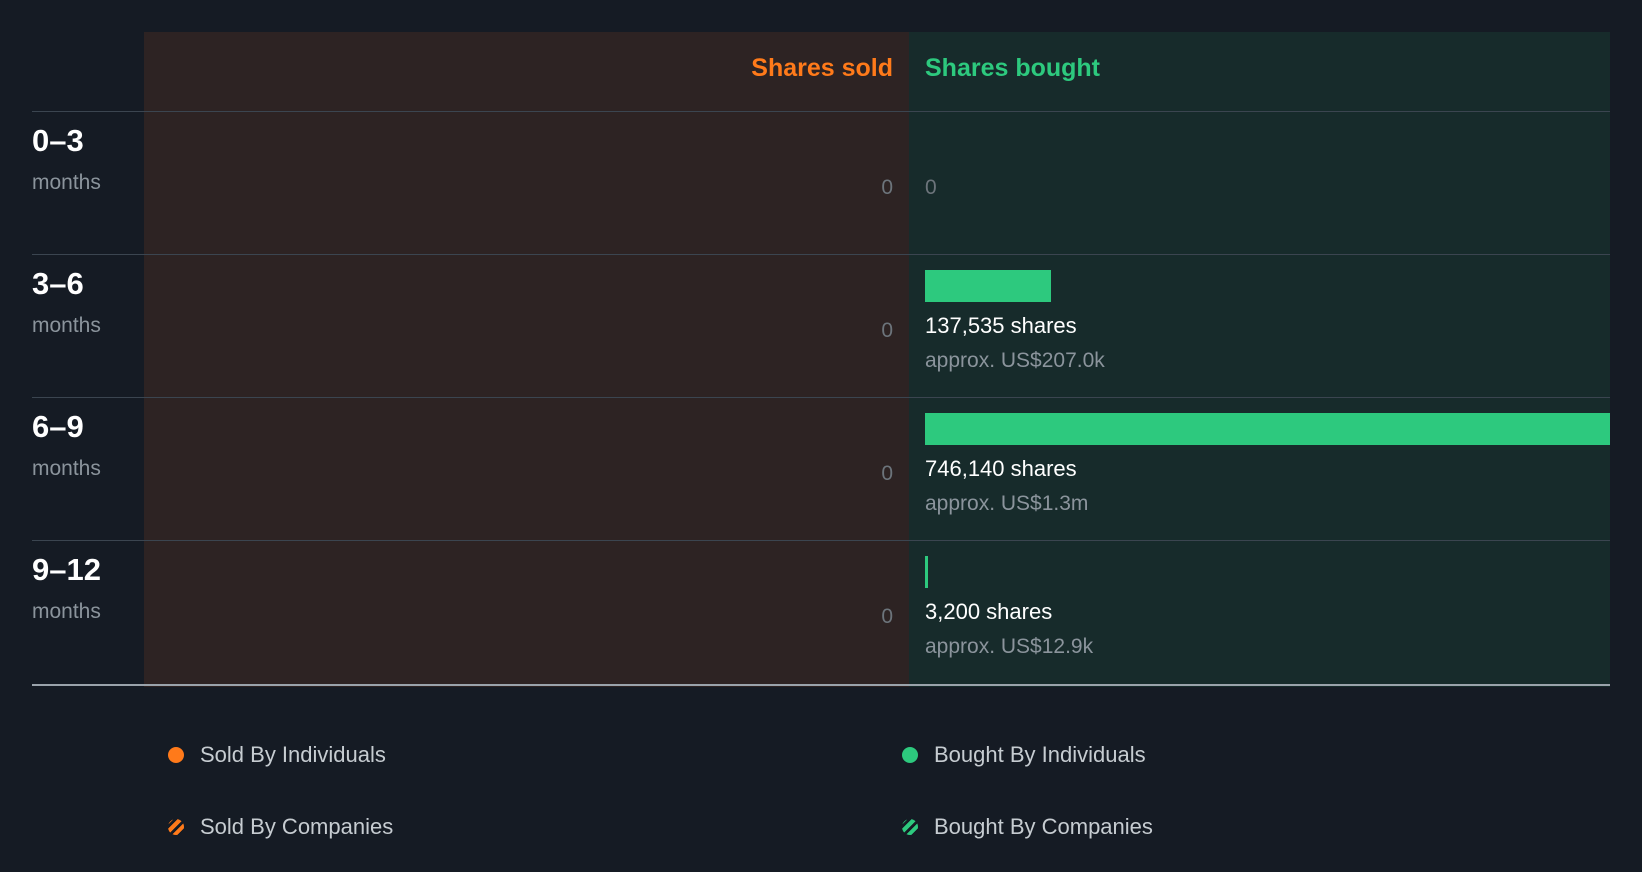  Describe the element at coordinates (821, 685) in the screenshot. I see `chart-baseline` at that location.